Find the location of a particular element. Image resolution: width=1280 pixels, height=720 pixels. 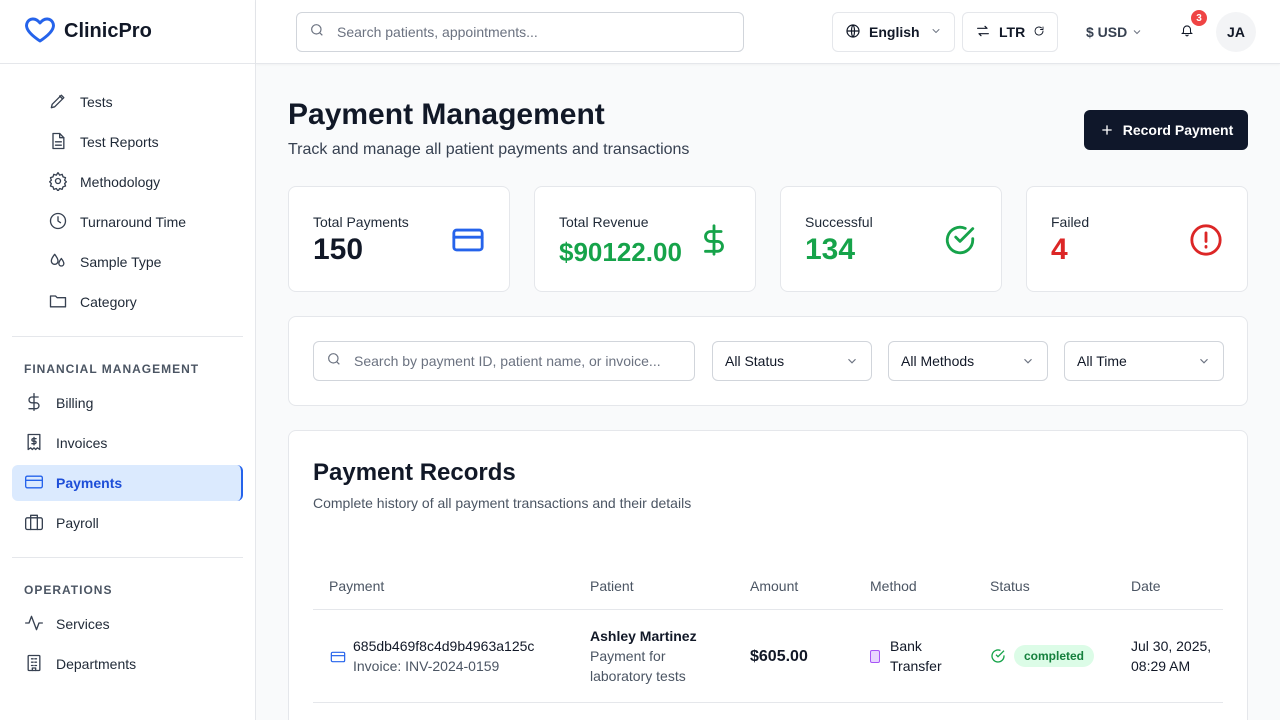

sidebar-item-payments: Payments is located at coordinates (73, 483).